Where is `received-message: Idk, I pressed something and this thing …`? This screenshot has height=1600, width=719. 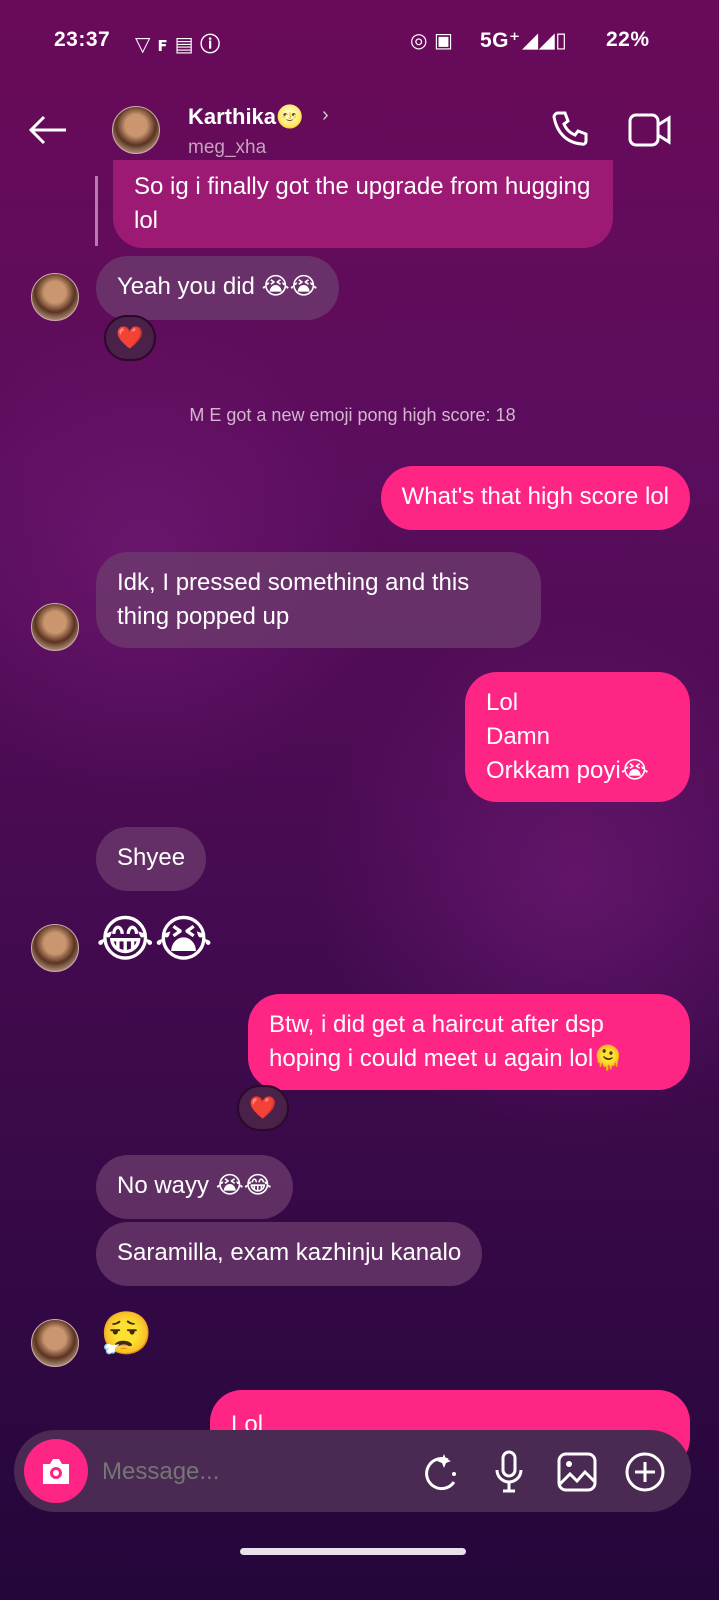 received-message: Idk, I pressed something and this thing … is located at coordinates (318, 600).